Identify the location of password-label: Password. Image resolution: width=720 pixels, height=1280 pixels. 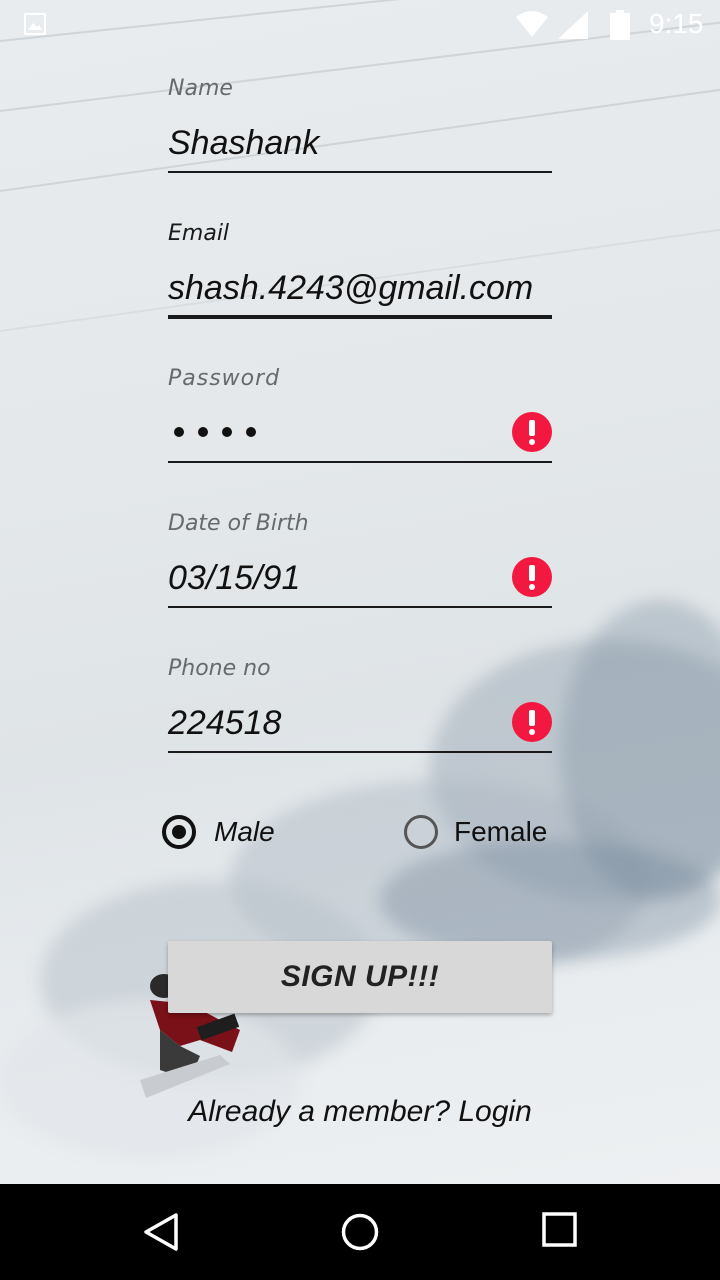
(224, 378).